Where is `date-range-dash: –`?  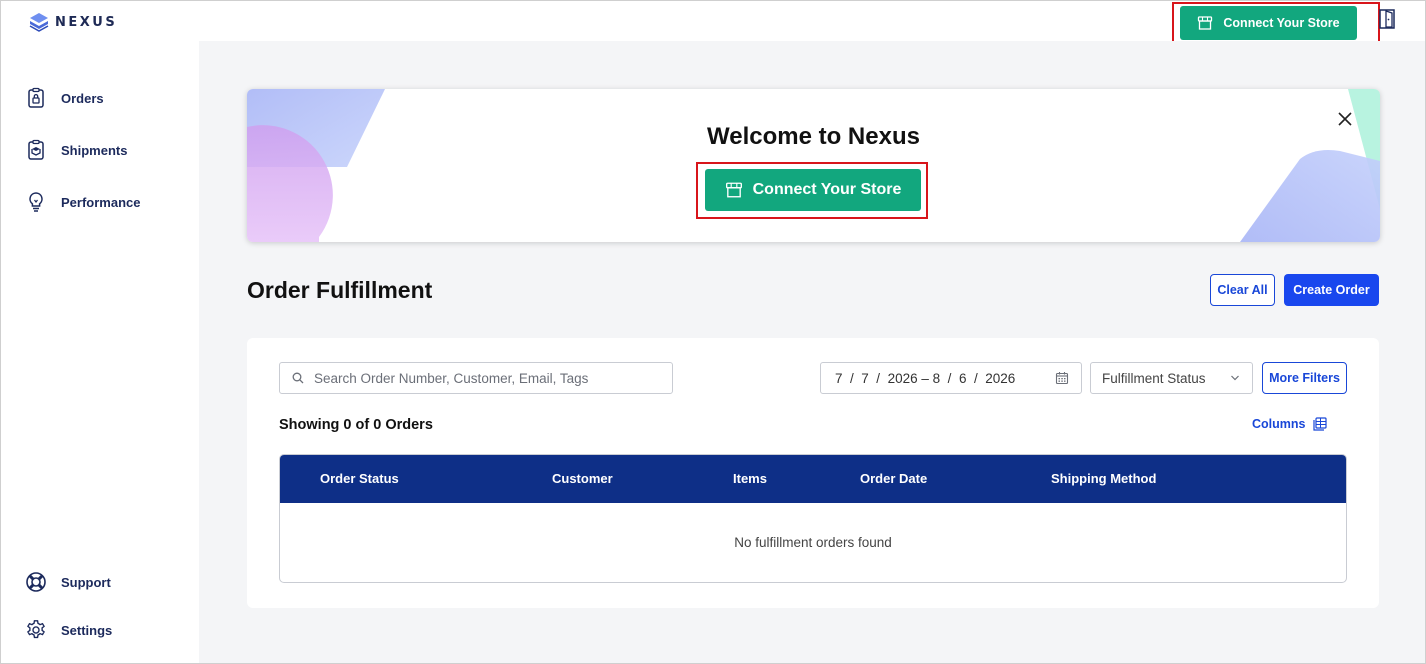
date-range-dash: – is located at coordinates (925, 378).